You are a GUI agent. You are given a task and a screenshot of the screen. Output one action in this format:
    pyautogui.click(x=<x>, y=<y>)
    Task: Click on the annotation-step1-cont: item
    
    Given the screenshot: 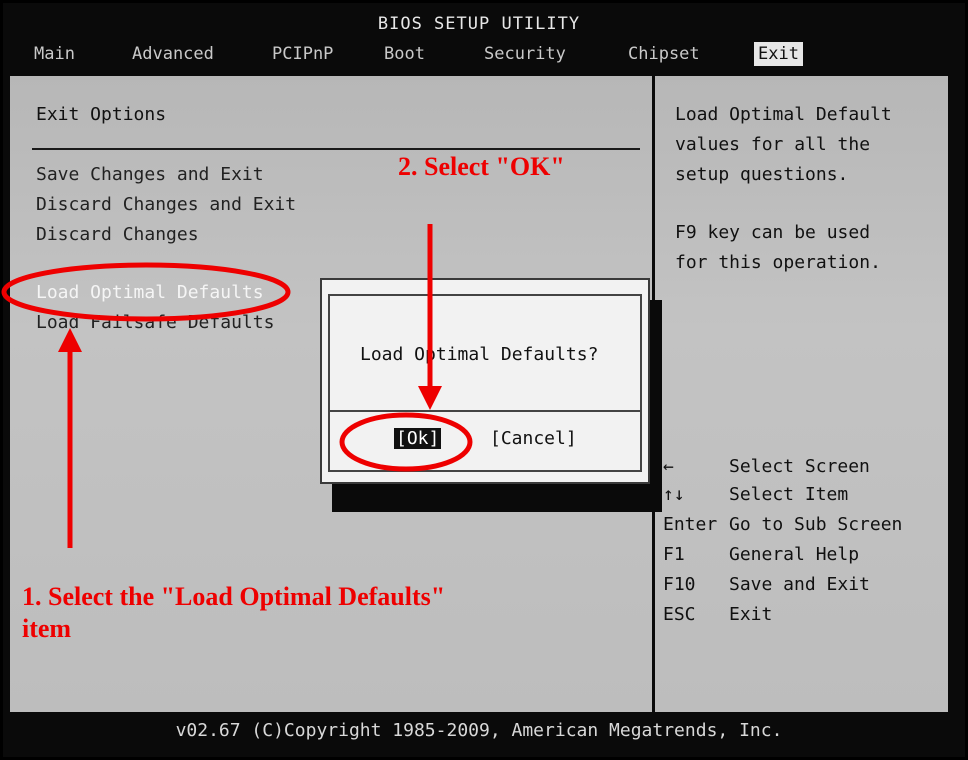 What is the action you would take?
    pyautogui.click(x=47, y=628)
    